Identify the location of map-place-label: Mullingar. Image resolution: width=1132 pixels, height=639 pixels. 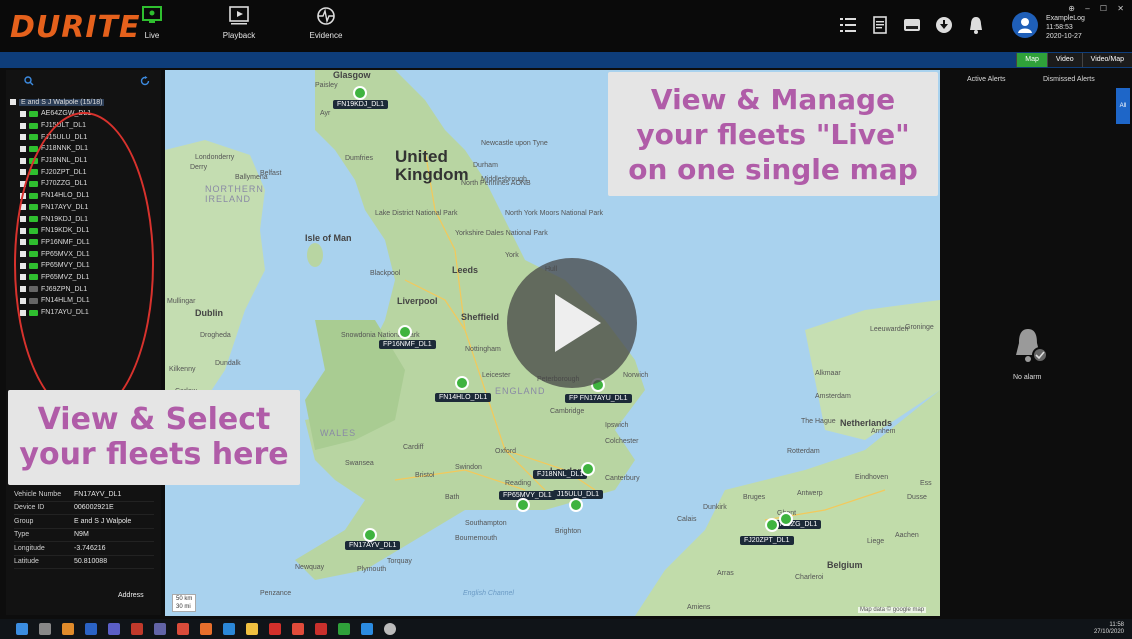
(181, 301).